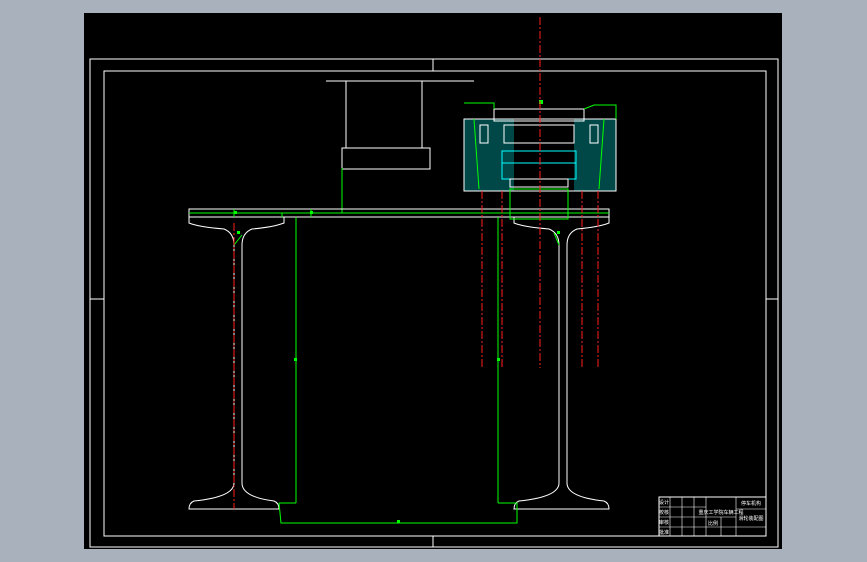 Image resolution: width=867 pixels, height=562 pixels. Describe the element at coordinates (751, 503) in the screenshot. I see `drawing-name-text: 停车机构` at that location.